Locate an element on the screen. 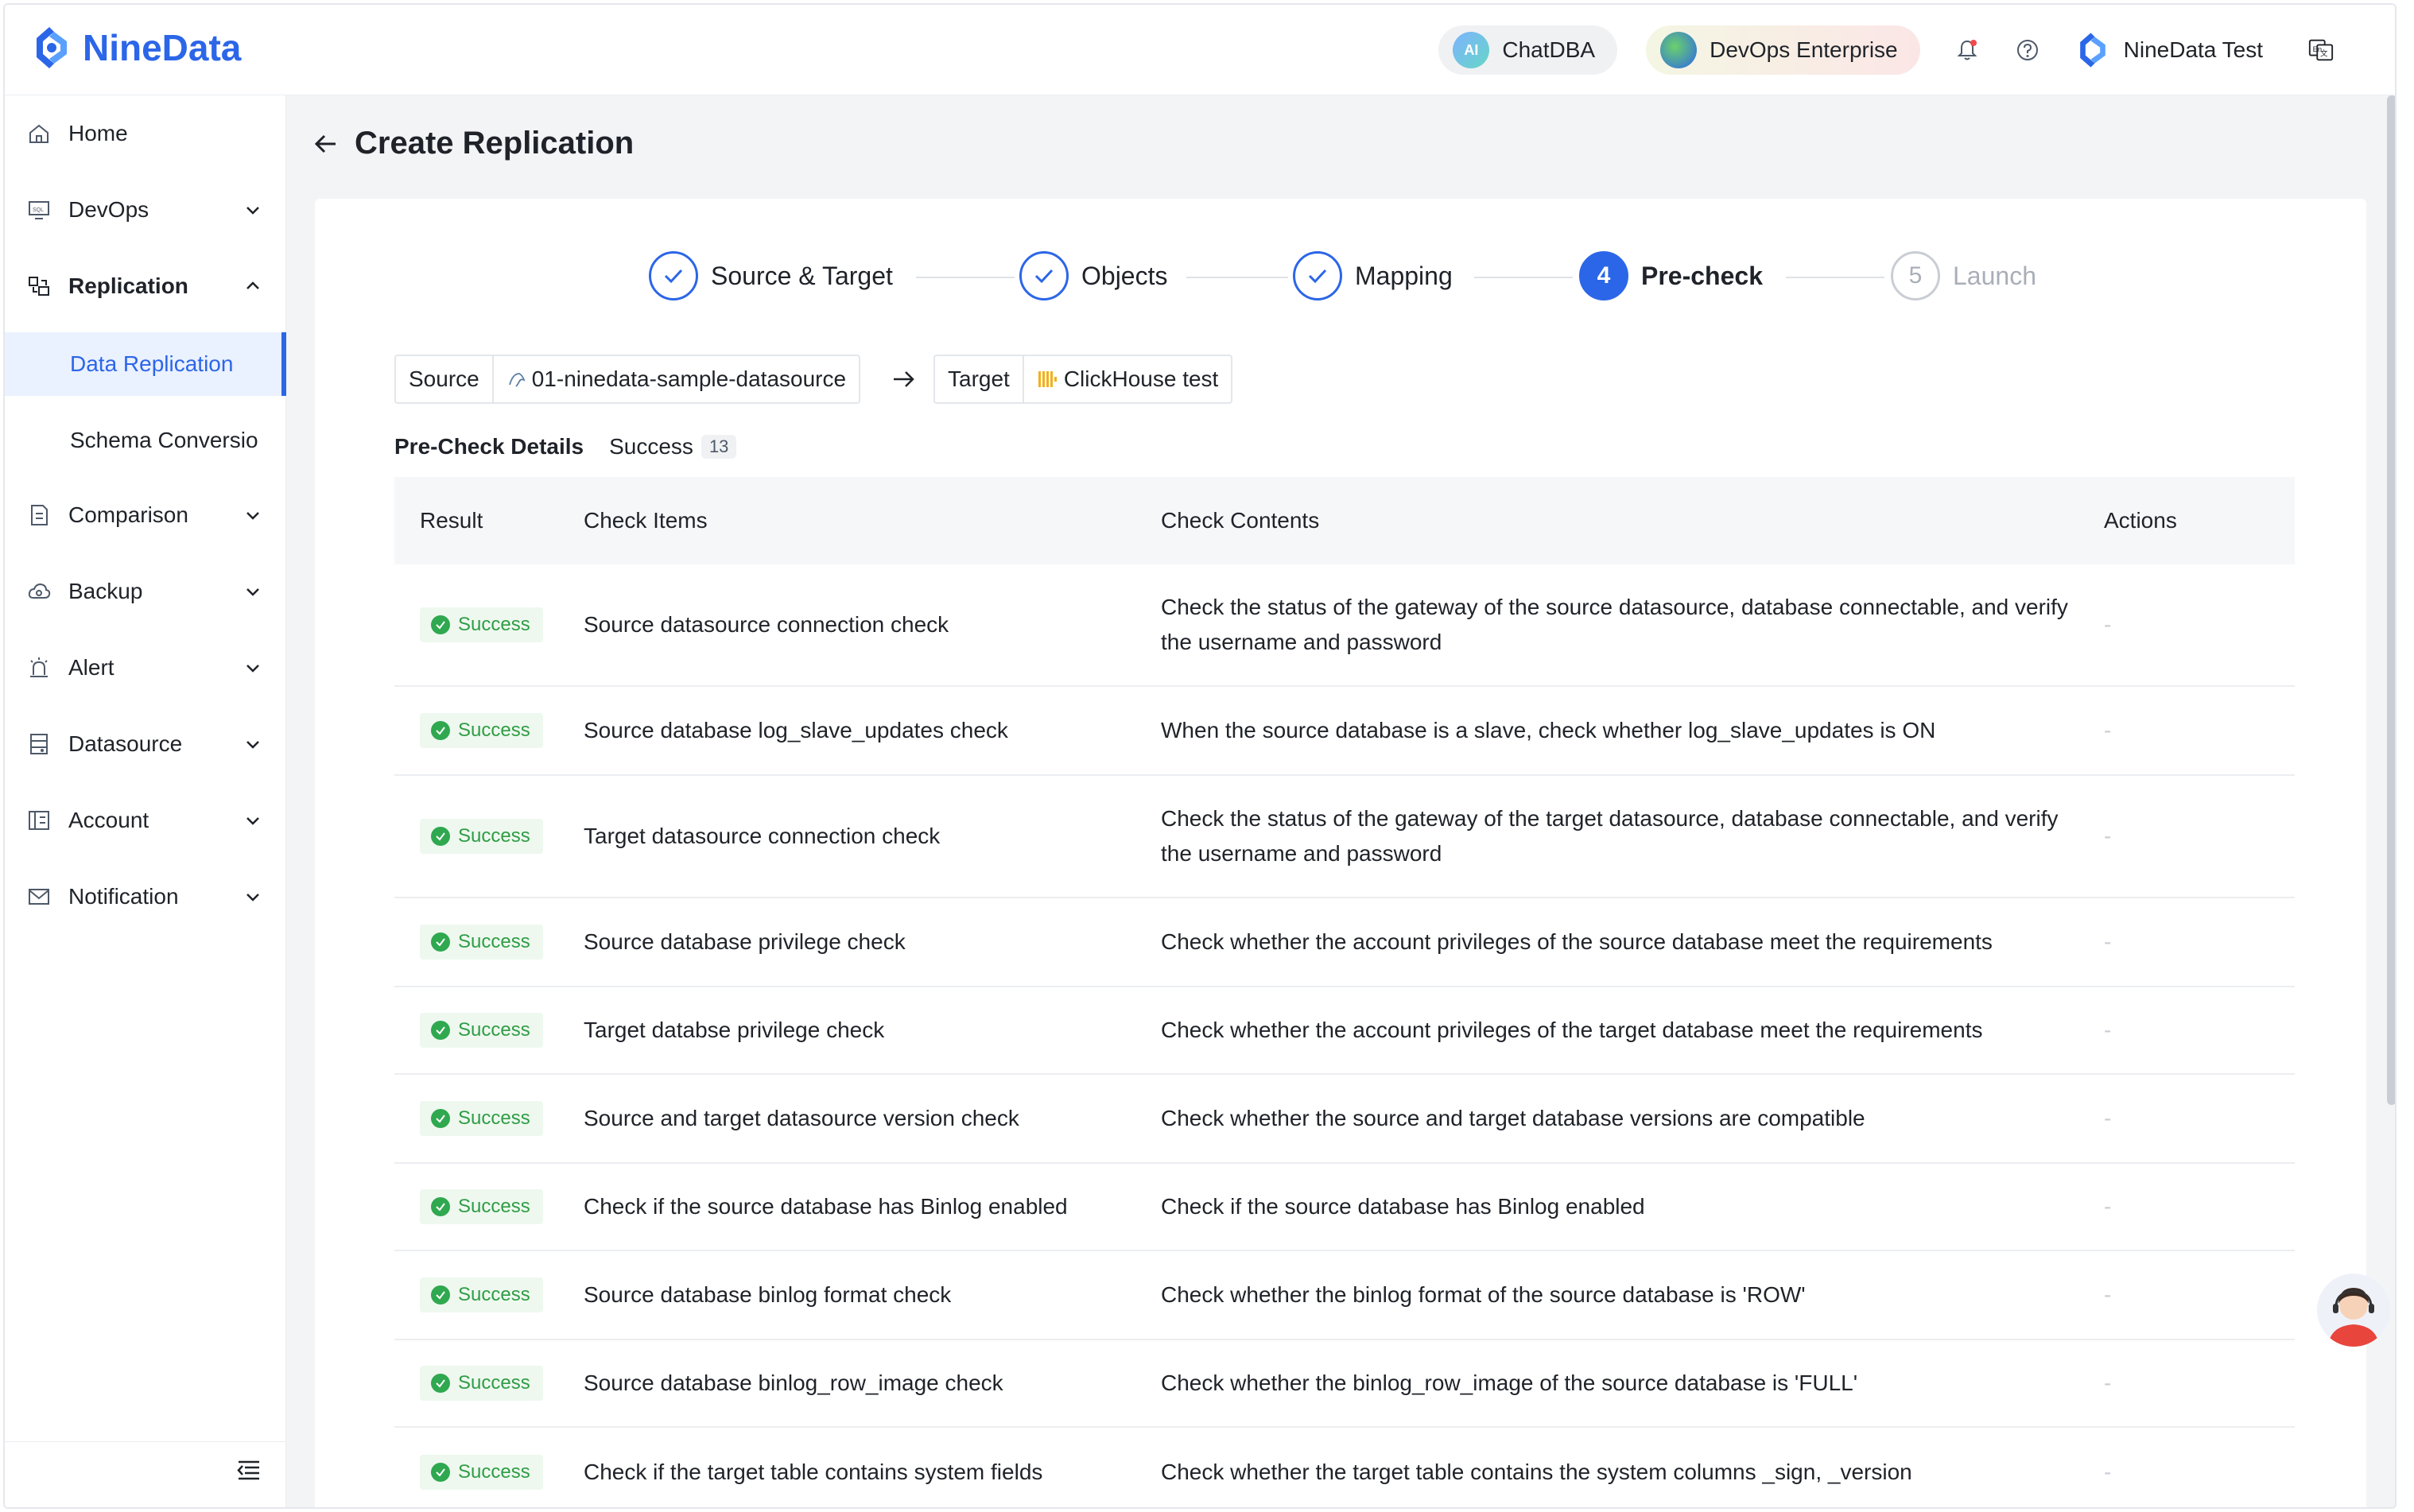  step-mapping: Mapping is located at coordinates (1373, 276).